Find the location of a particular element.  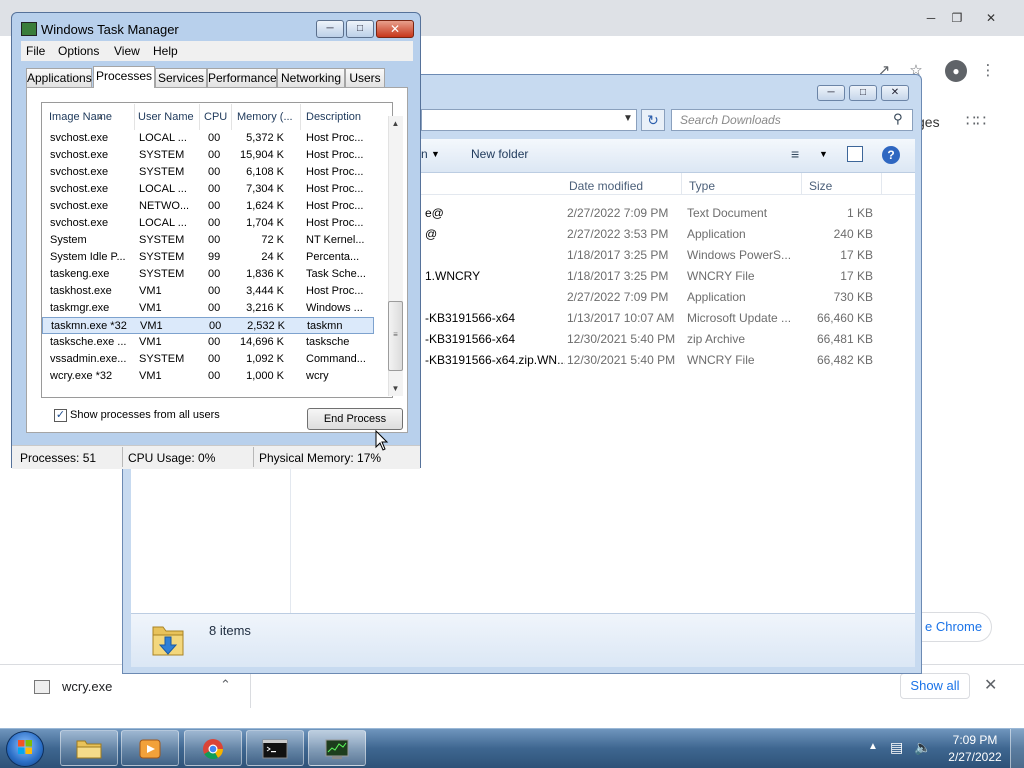

tab-applications: Applications is located at coordinates (59, 77).